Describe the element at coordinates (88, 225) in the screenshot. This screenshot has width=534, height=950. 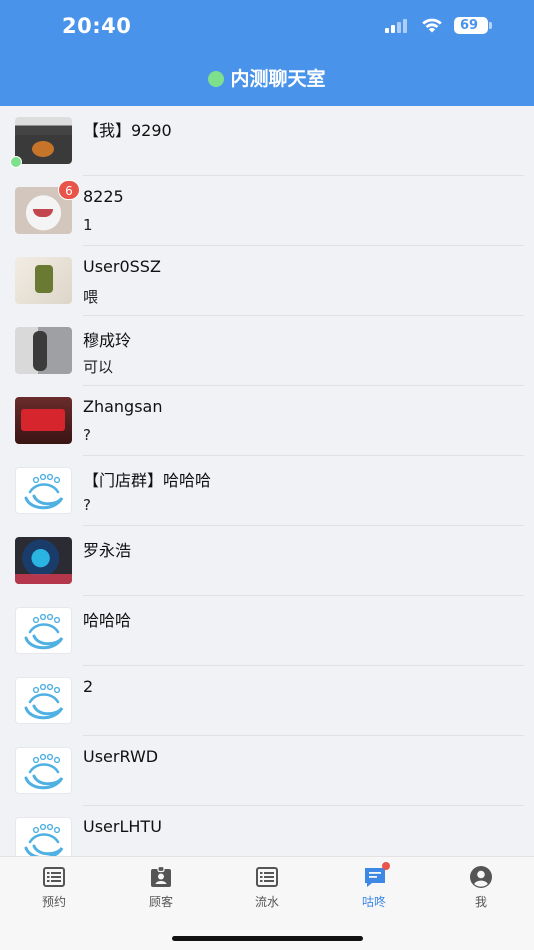
I see `last-message: 1` at that location.